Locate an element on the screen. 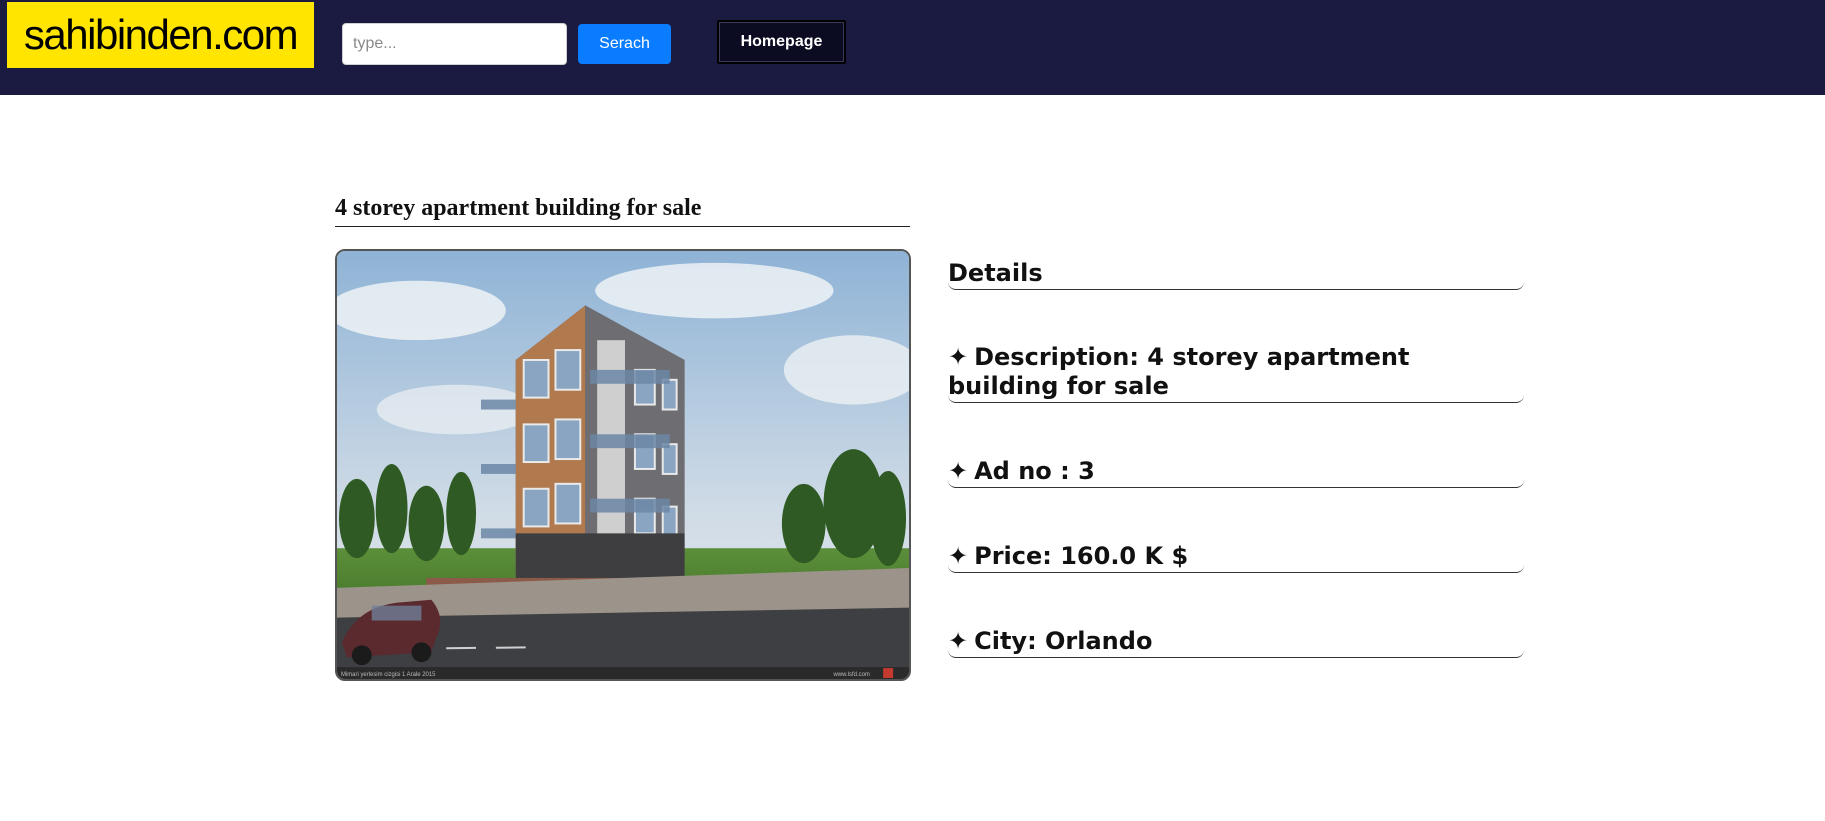 The height and width of the screenshot is (821, 1825). detail-price: ✦ Price: 160.0 K $ is located at coordinates (1236, 557).